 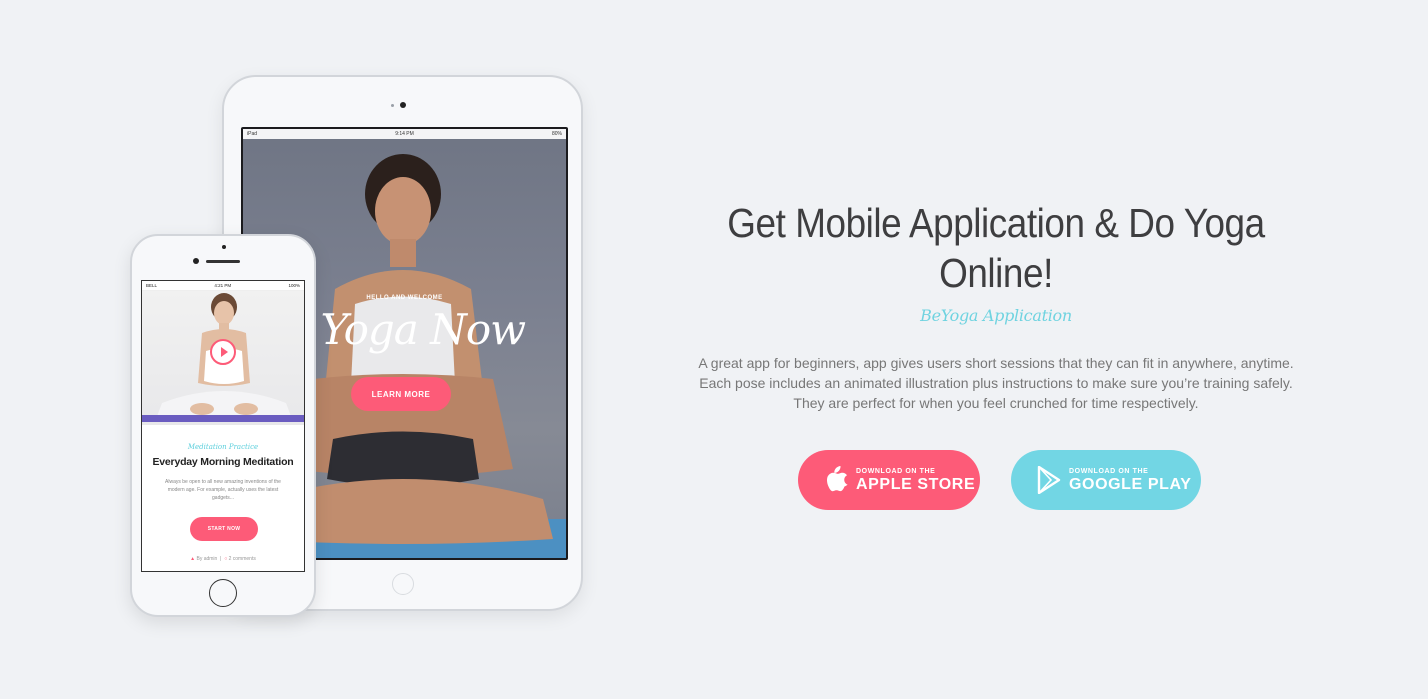 I want to click on phone-title: Everyday Morning Meditation, so click(x=223, y=462).